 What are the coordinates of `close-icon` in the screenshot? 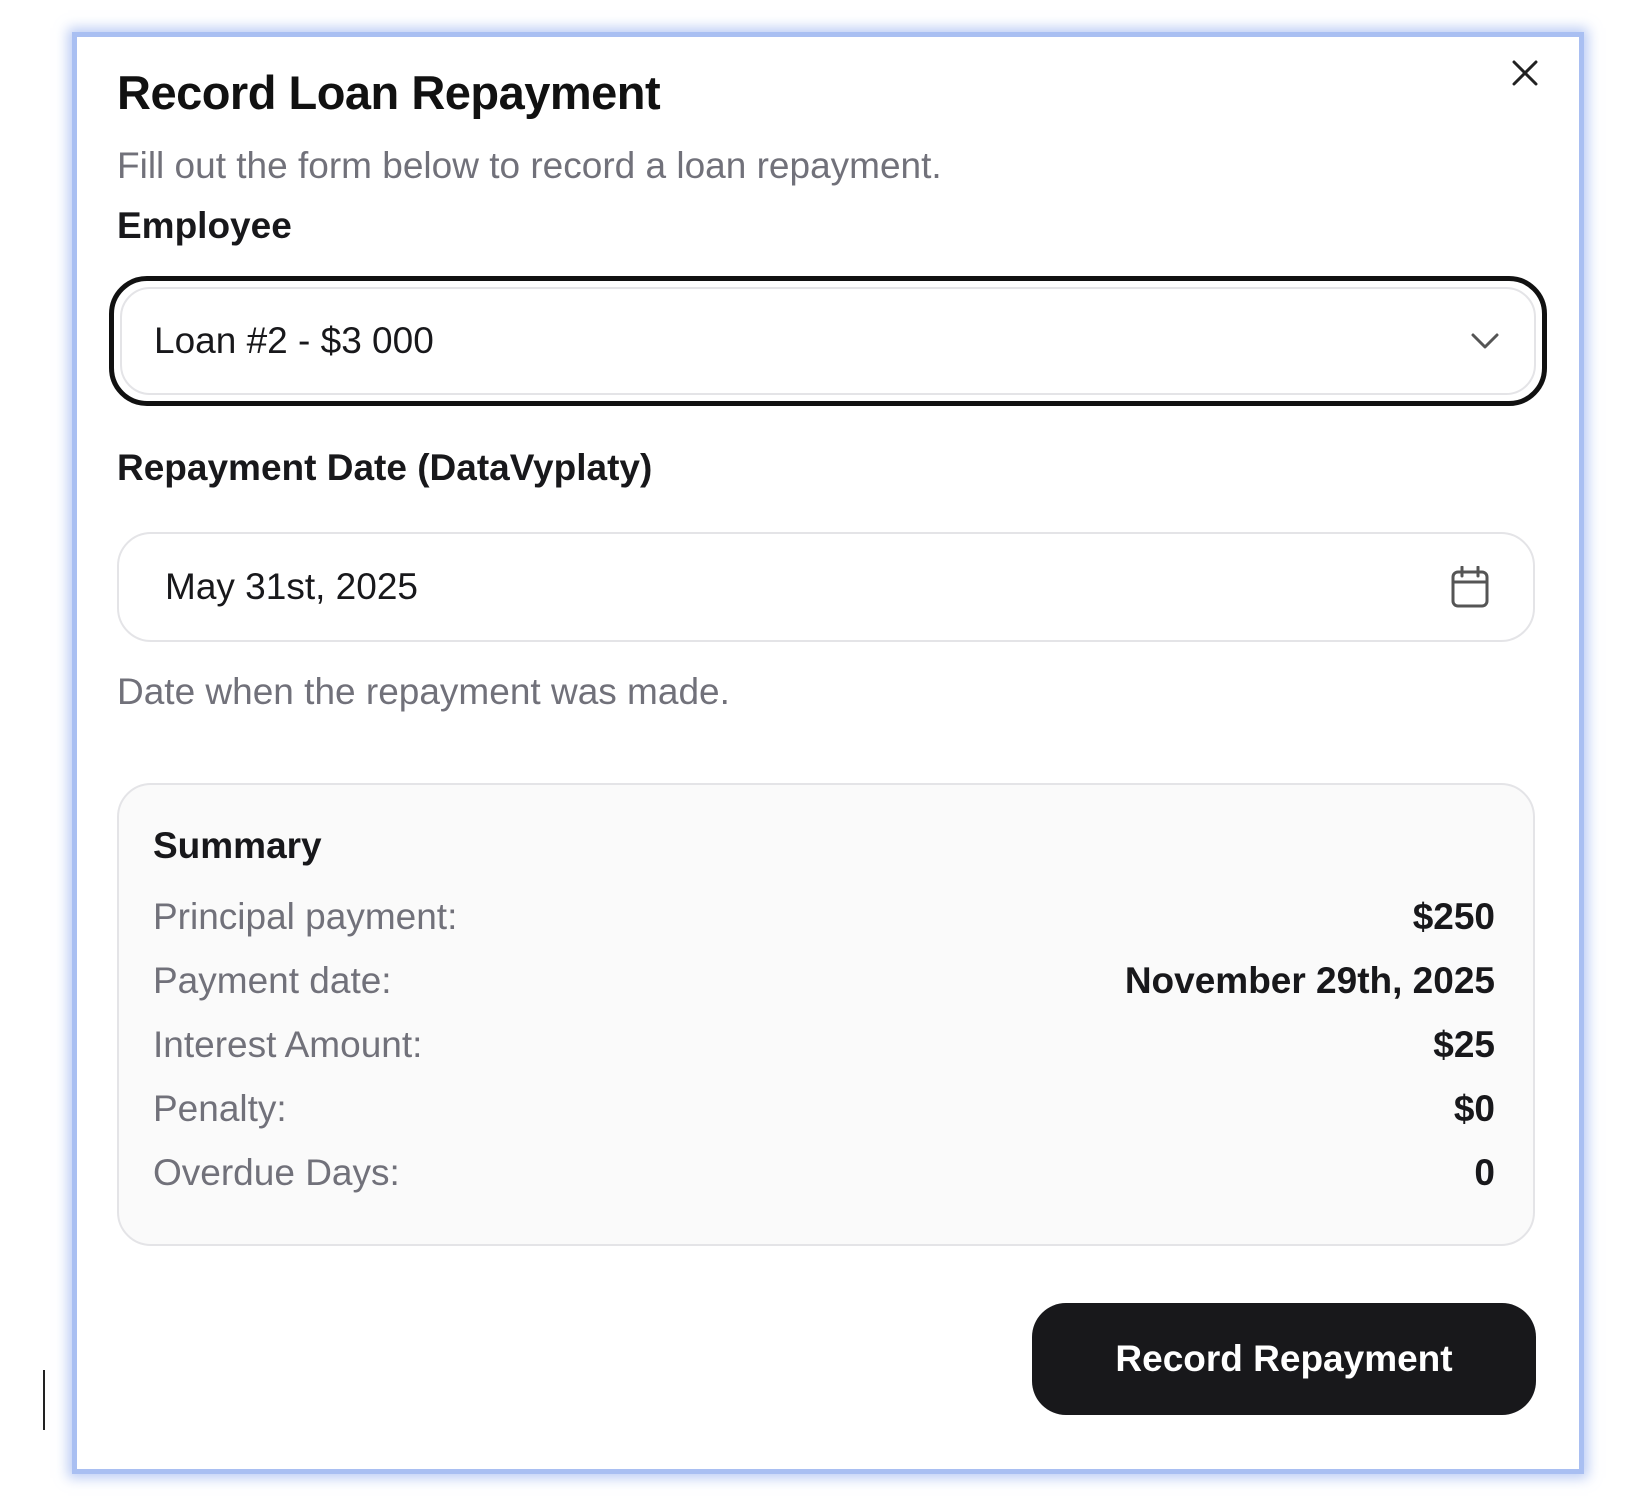 It's located at (1525, 73).